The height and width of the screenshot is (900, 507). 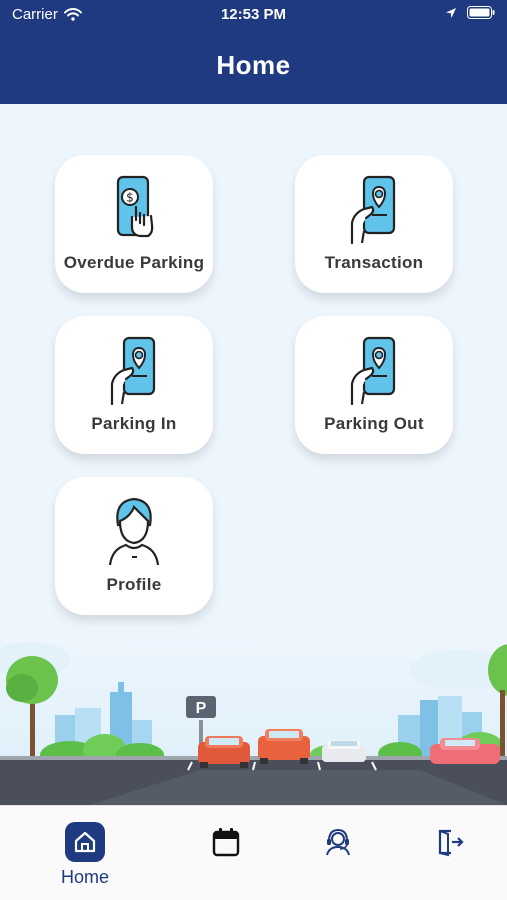 What do you see at coordinates (224, 752) in the screenshot?
I see `car-red-left` at bounding box center [224, 752].